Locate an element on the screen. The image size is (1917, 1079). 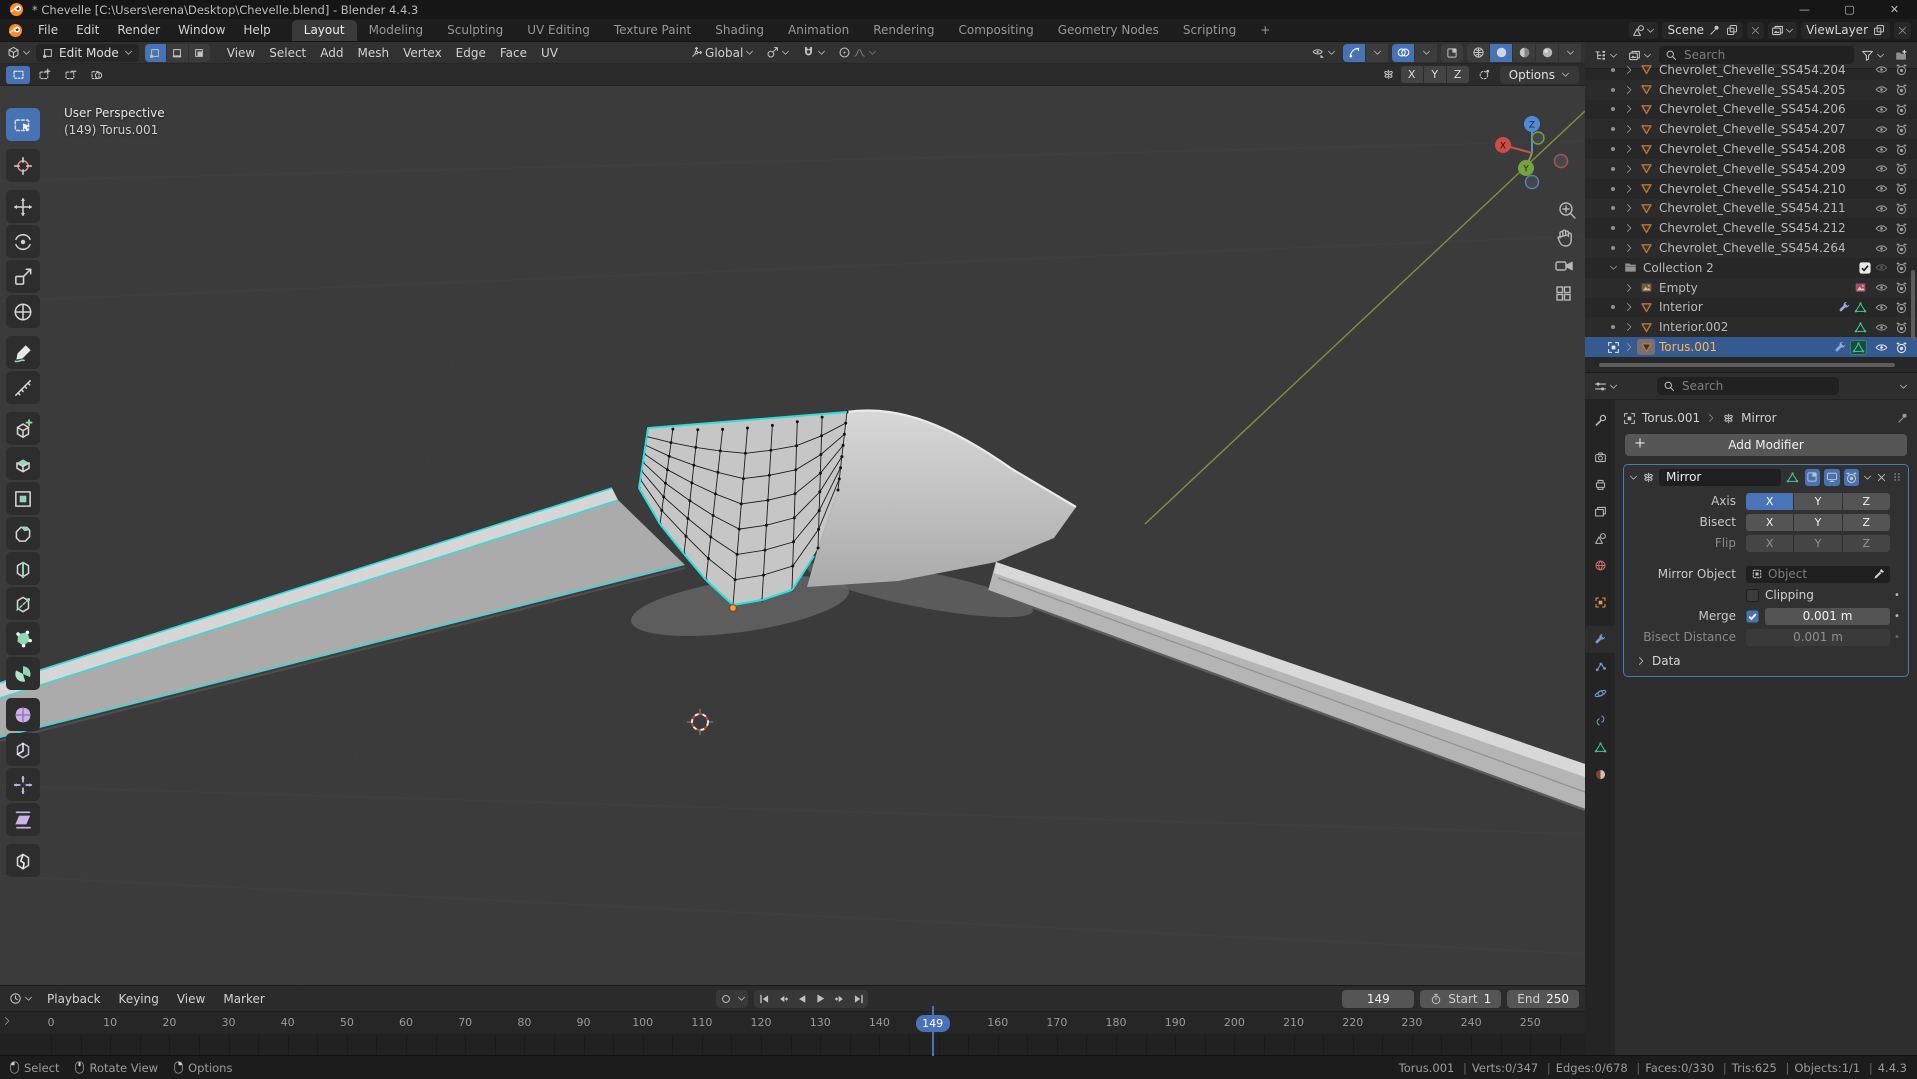
rendered-shading-button is located at coordinates (1547, 52).